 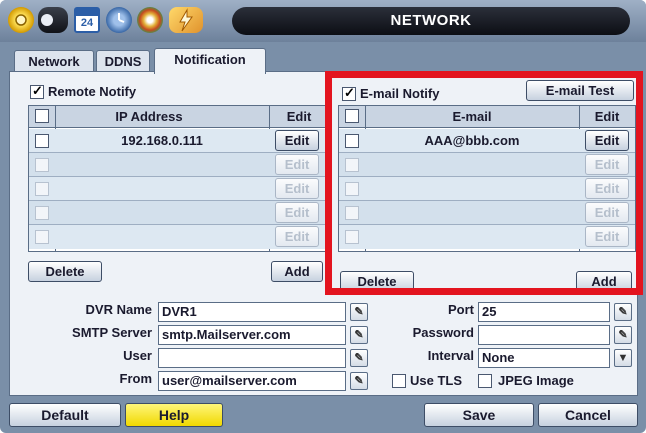 I want to click on remote-table-header: IP Address Edit, so click(x=177, y=117).